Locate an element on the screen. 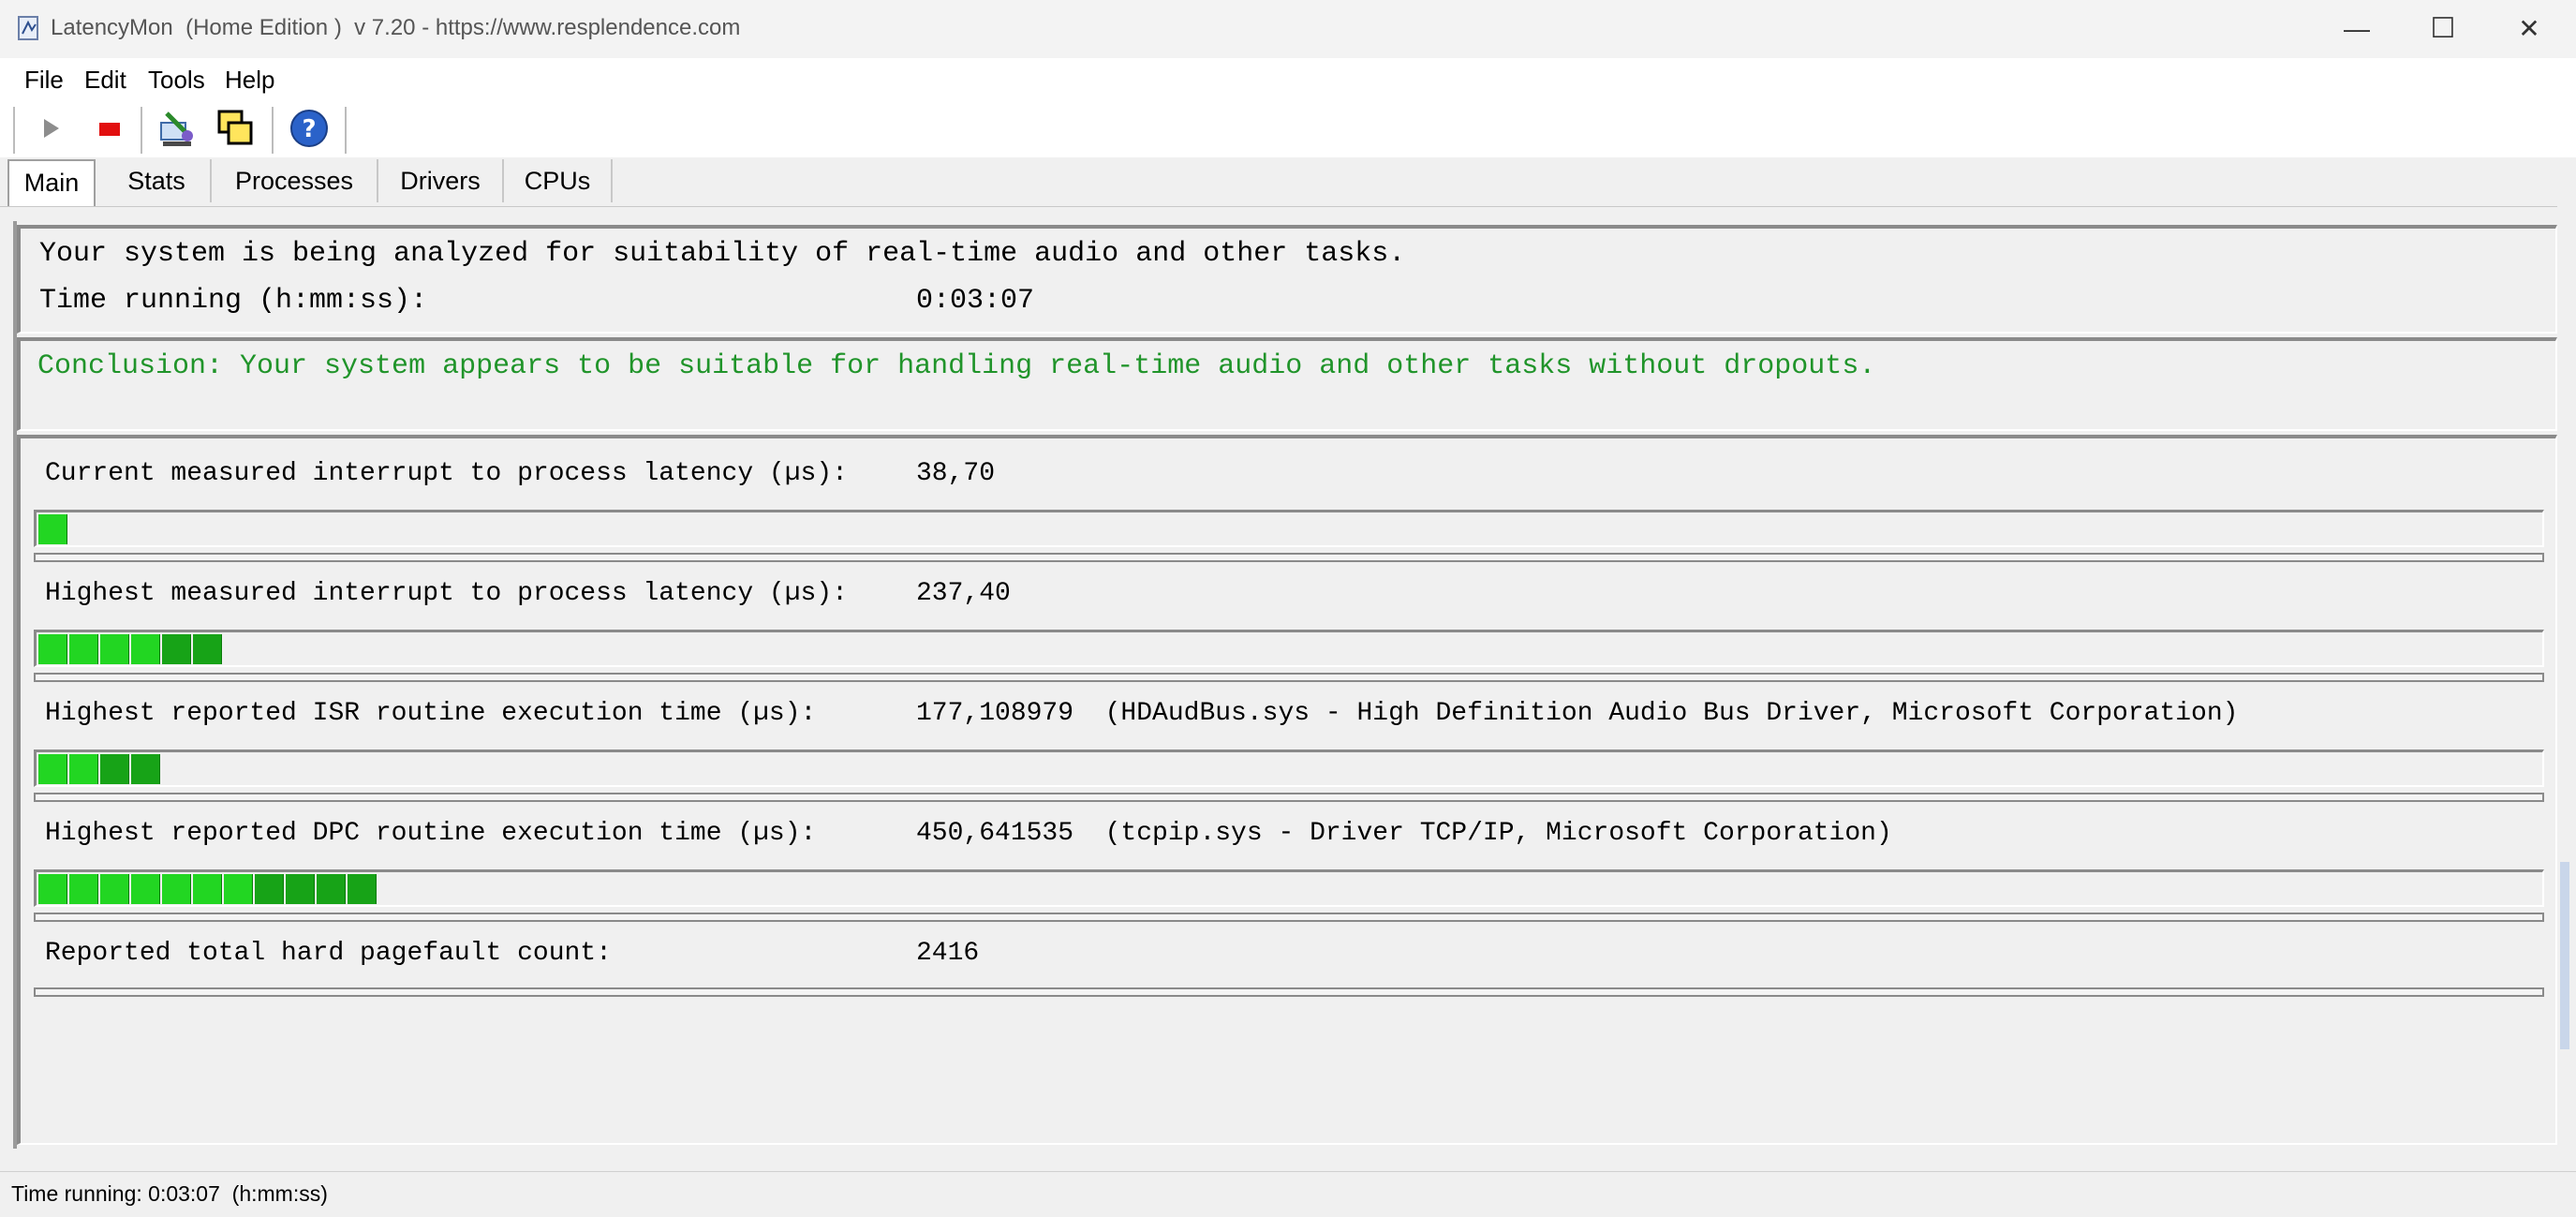 The width and height of the screenshot is (2576, 1217). metric-value: 2416 is located at coordinates (948, 954).